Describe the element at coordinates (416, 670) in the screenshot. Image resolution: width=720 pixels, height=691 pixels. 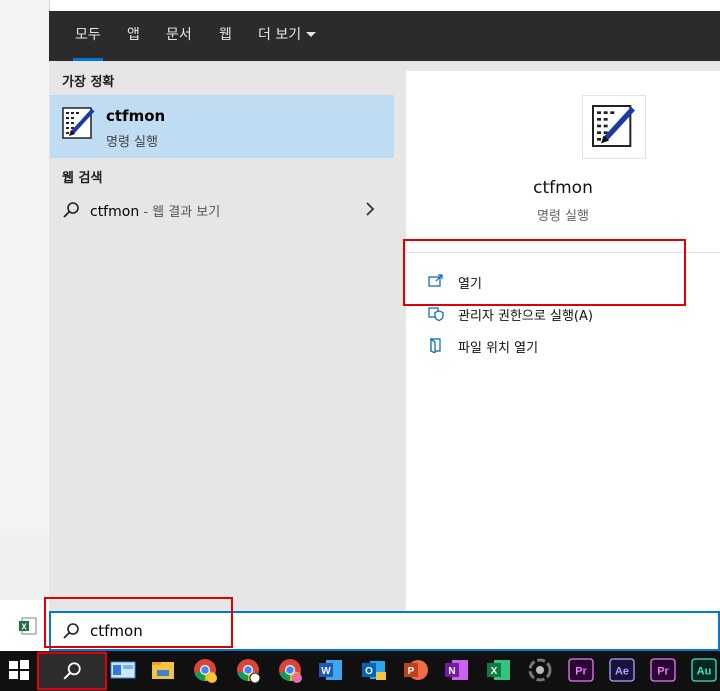
I see `powerpoint-icon: P` at that location.